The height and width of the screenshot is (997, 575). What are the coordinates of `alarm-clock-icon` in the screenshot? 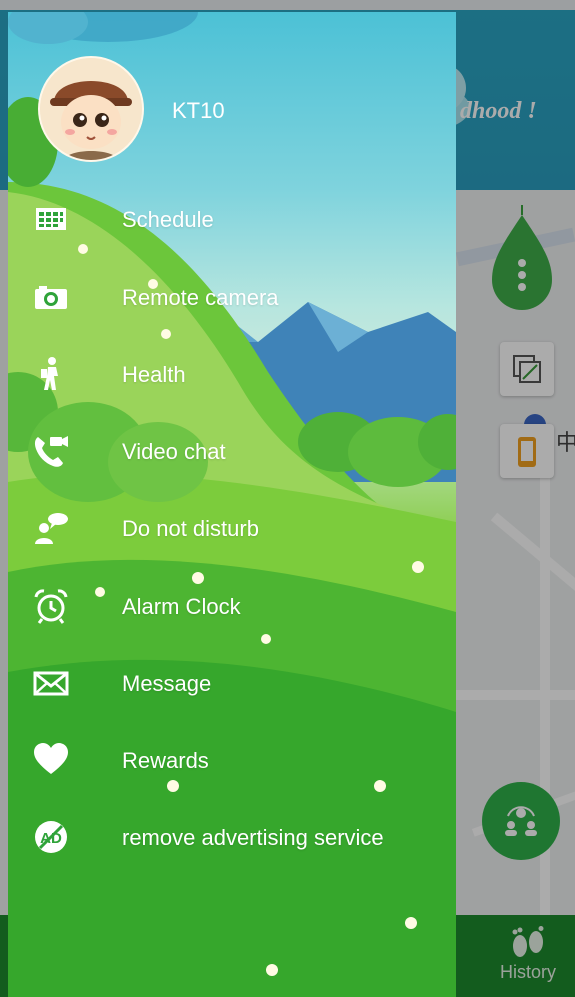 It's located at (51, 606).